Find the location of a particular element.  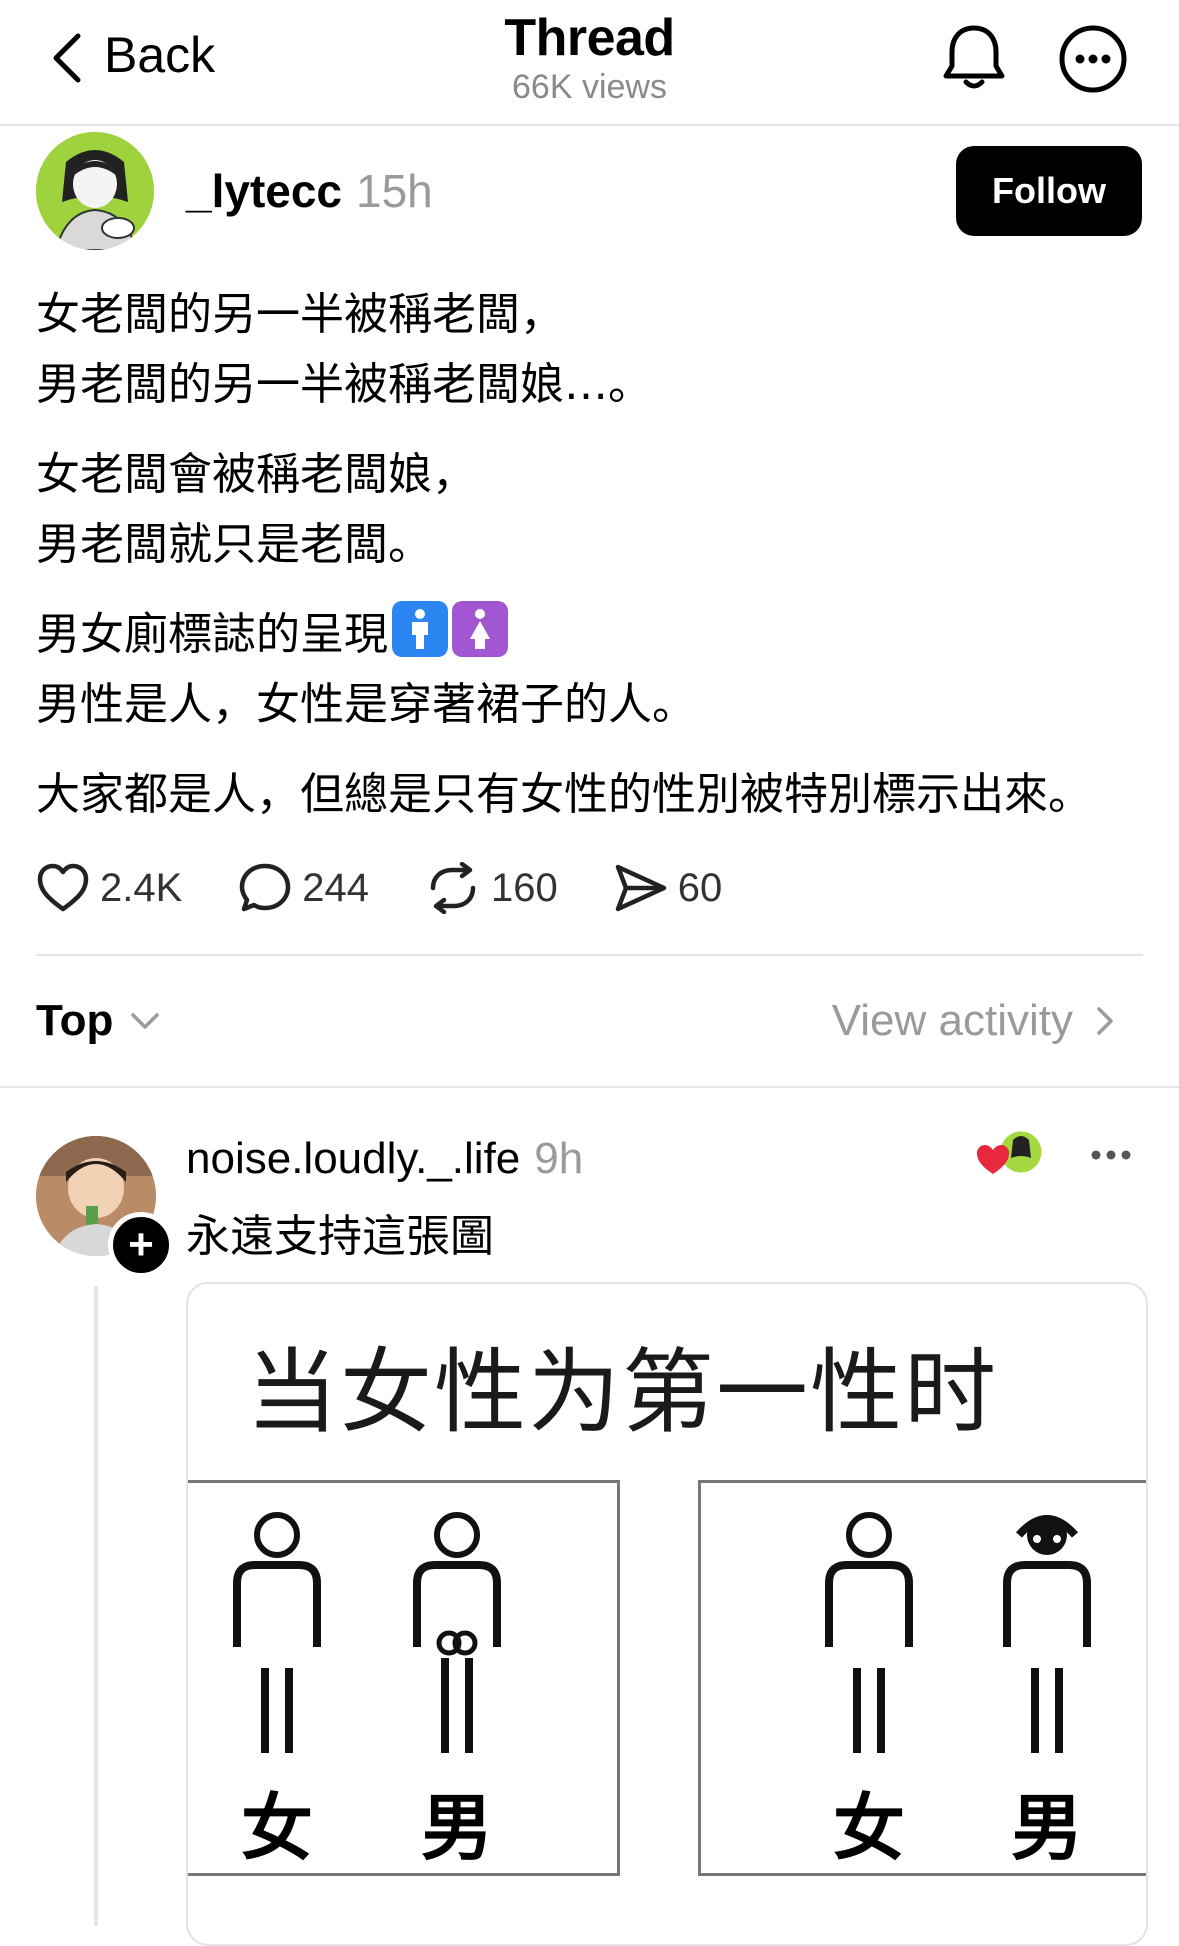

post-line: 男老闆就只是老闆。 is located at coordinates (234, 544).